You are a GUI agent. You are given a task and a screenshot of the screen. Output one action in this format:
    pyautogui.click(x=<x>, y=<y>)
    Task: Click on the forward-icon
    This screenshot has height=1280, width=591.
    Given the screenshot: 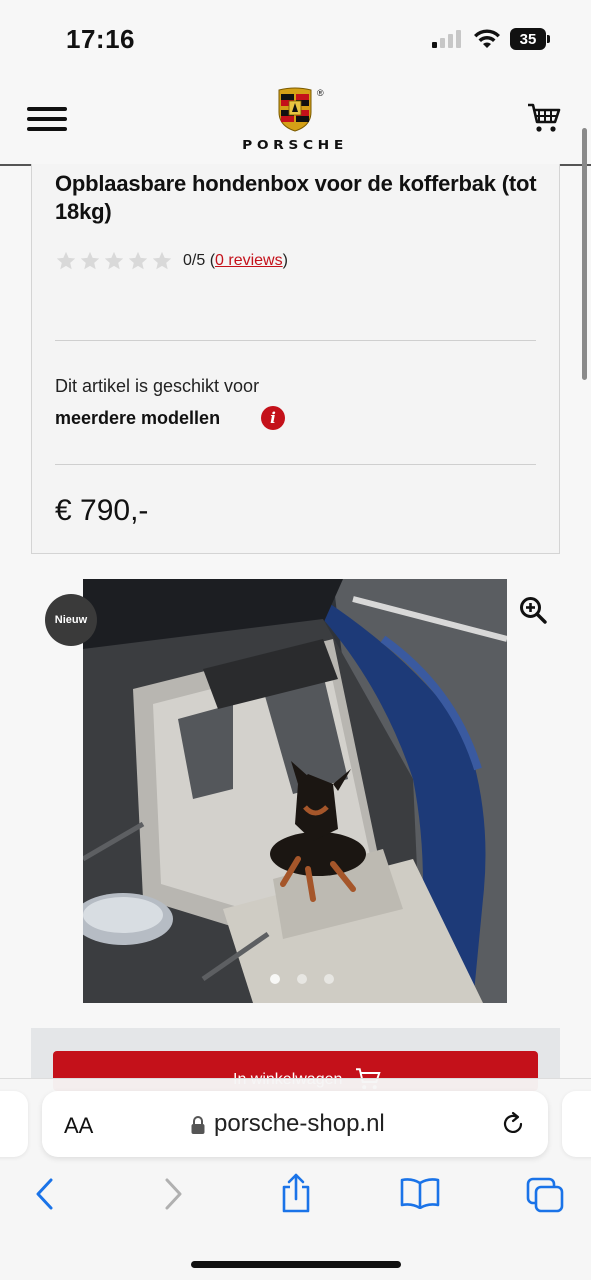 What is the action you would take?
    pyautogui.click(x=173, y=1194)
    